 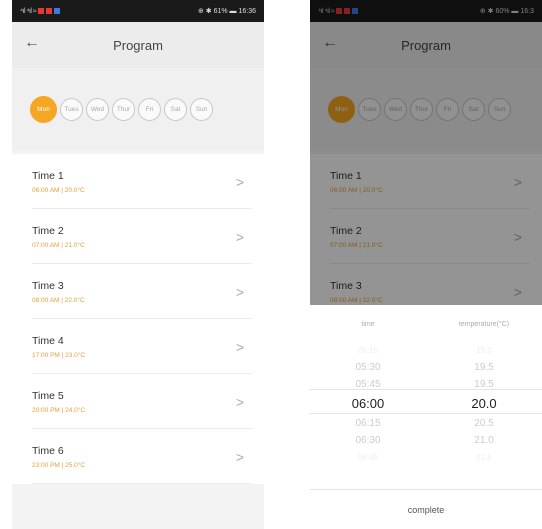 What do you see at coordinates (368, 457) in the screenshot?
I see `wheel-option: 06:45` at bounding box center [368, 457].